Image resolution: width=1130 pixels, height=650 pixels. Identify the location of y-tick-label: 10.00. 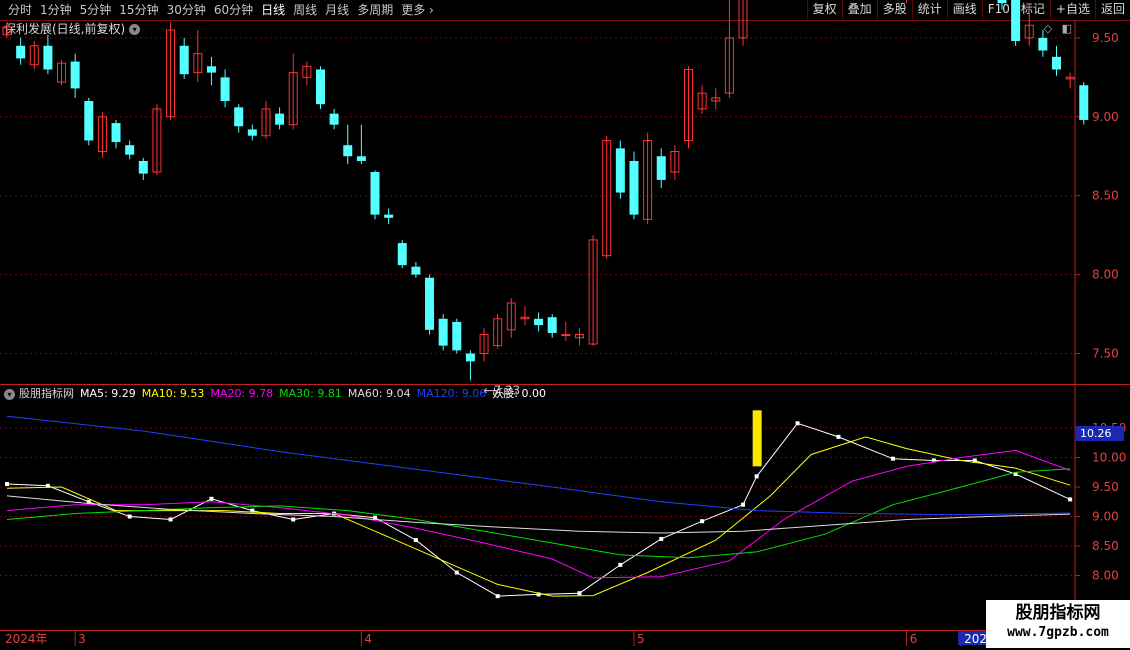
(1109, 458).